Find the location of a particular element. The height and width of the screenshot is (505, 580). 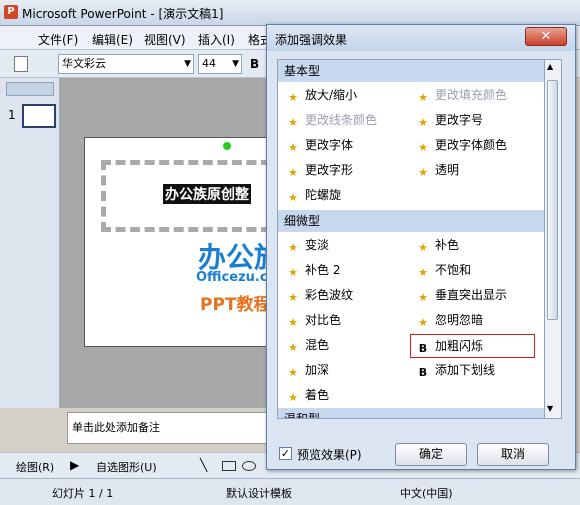

effect-item: ★ 对比色 is located at coordinates (313, 320).